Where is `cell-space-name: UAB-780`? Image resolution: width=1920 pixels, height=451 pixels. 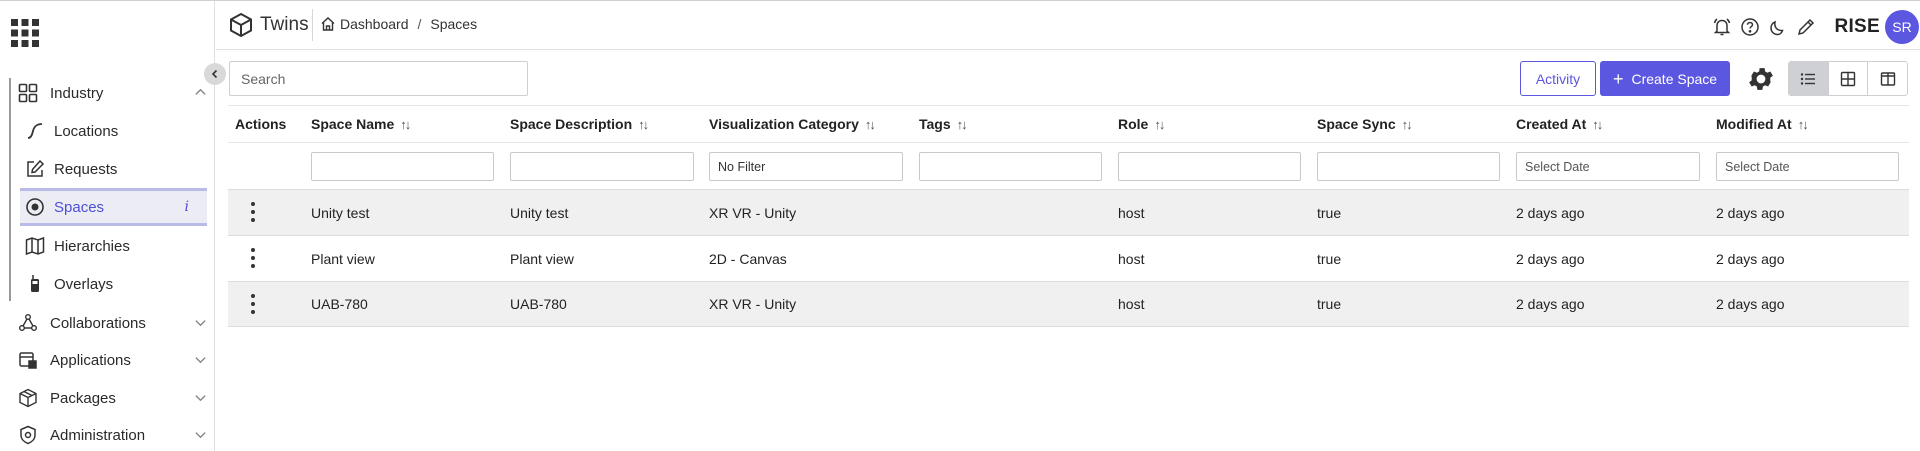 cell-space-name: UAB-780 is located at coordinates (339, 304).